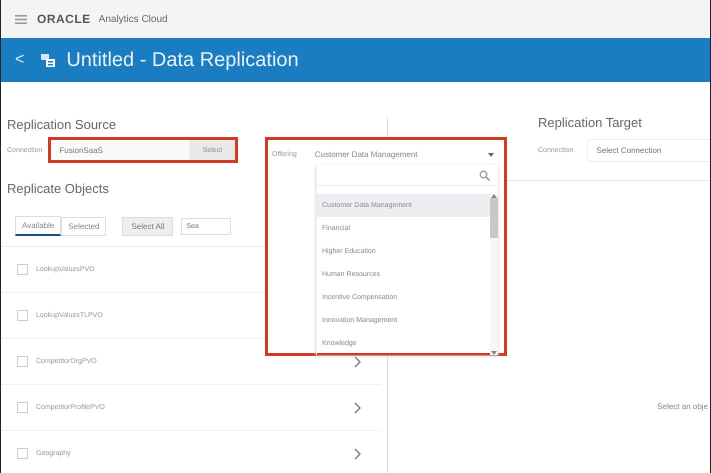 The width and height of the screenshot is (711, 473). Describe the element at coordinates (648, 150) in the screenshot. I see `connection-select: Select Connection` at that location.